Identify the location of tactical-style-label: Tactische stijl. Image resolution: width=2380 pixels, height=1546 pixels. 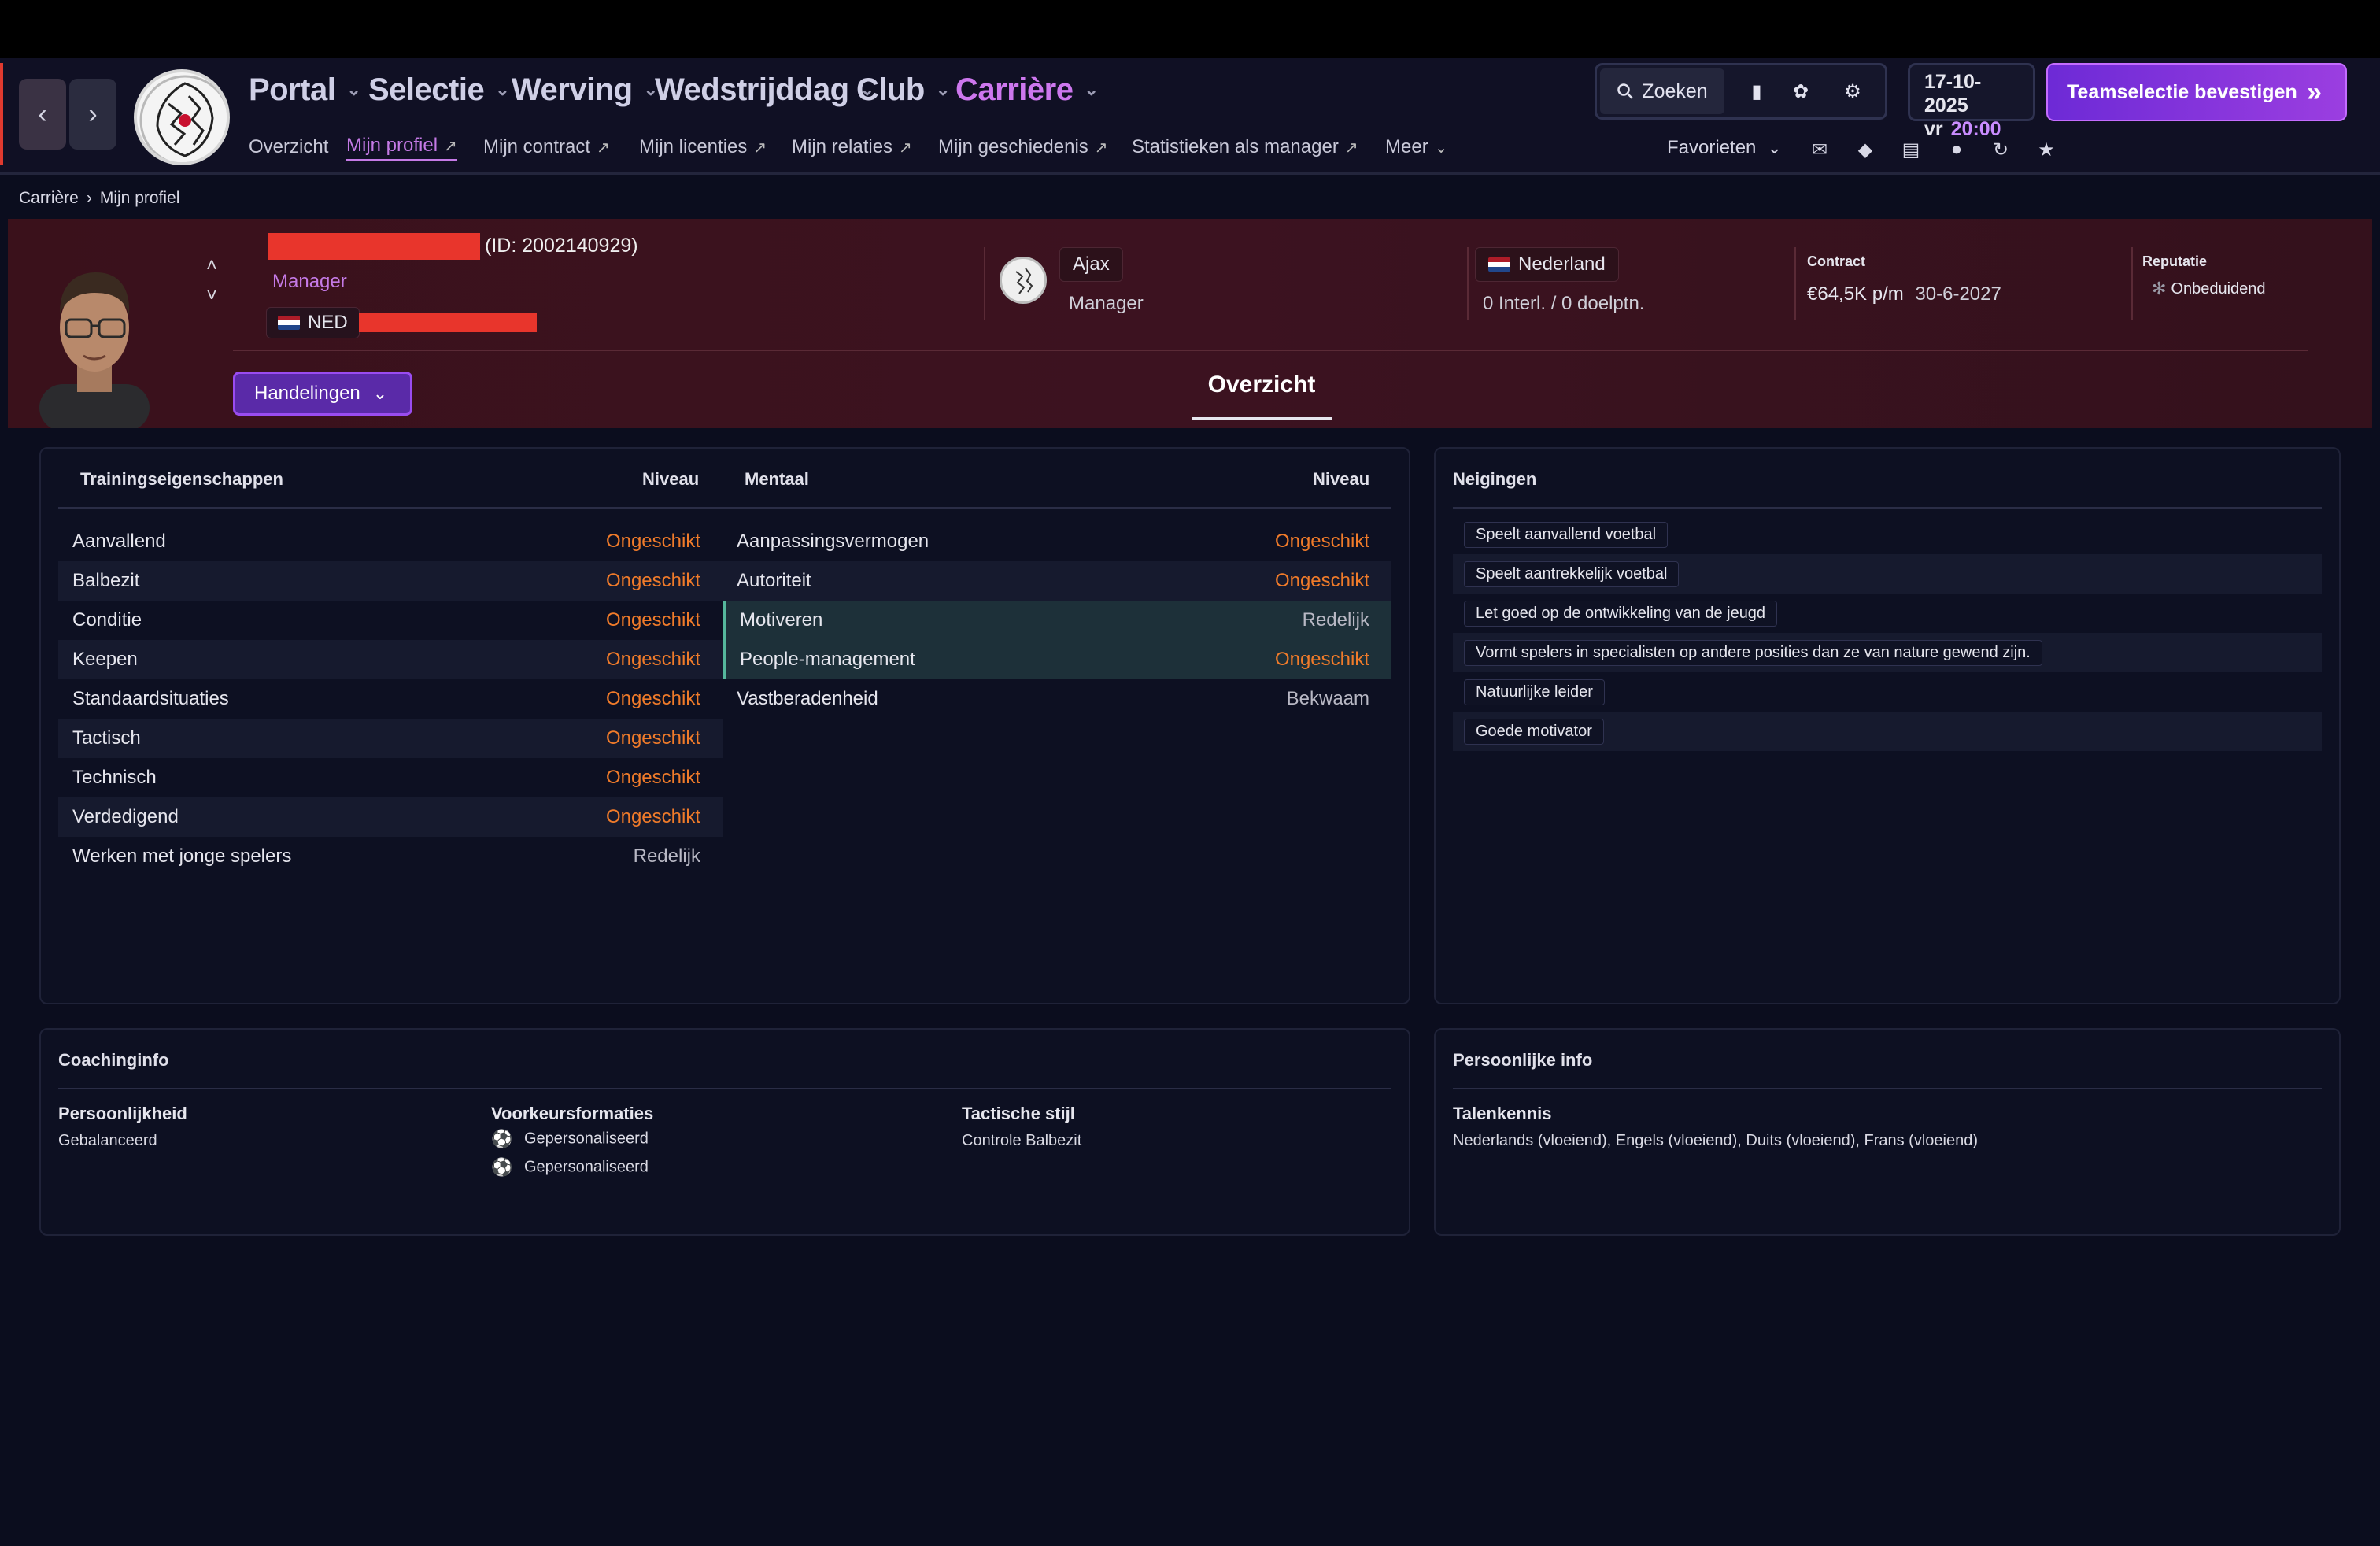
(1018, 1113).